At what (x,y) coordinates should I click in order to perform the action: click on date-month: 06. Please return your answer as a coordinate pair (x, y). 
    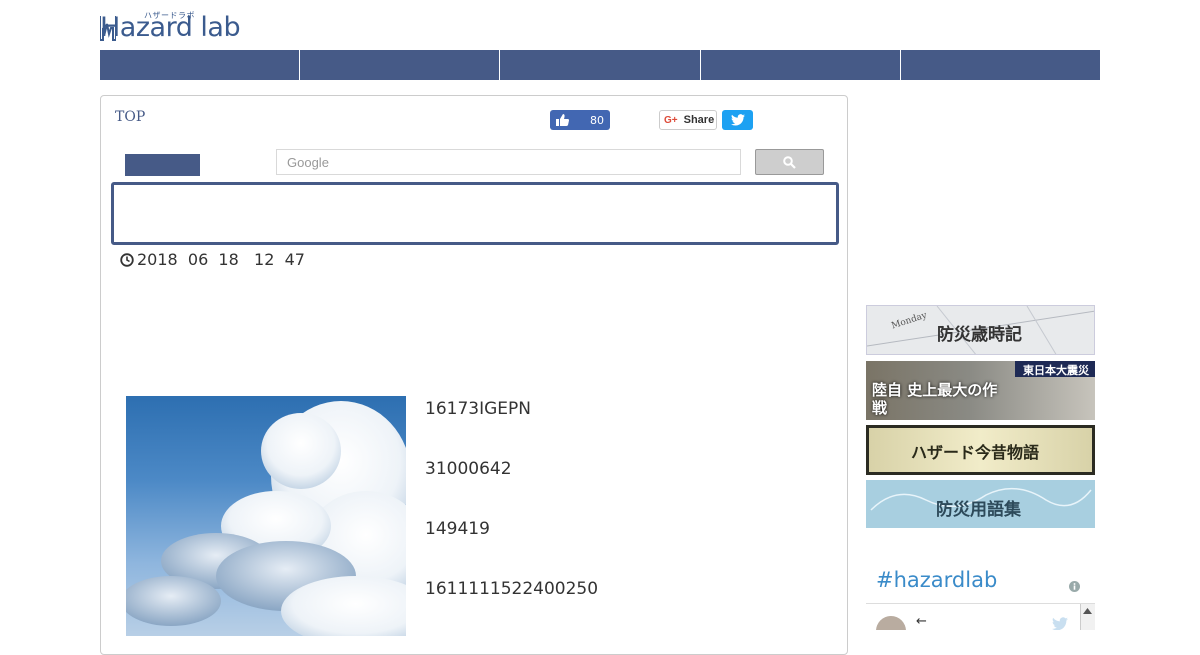
    Looking at the image, I should click on (198, 259).